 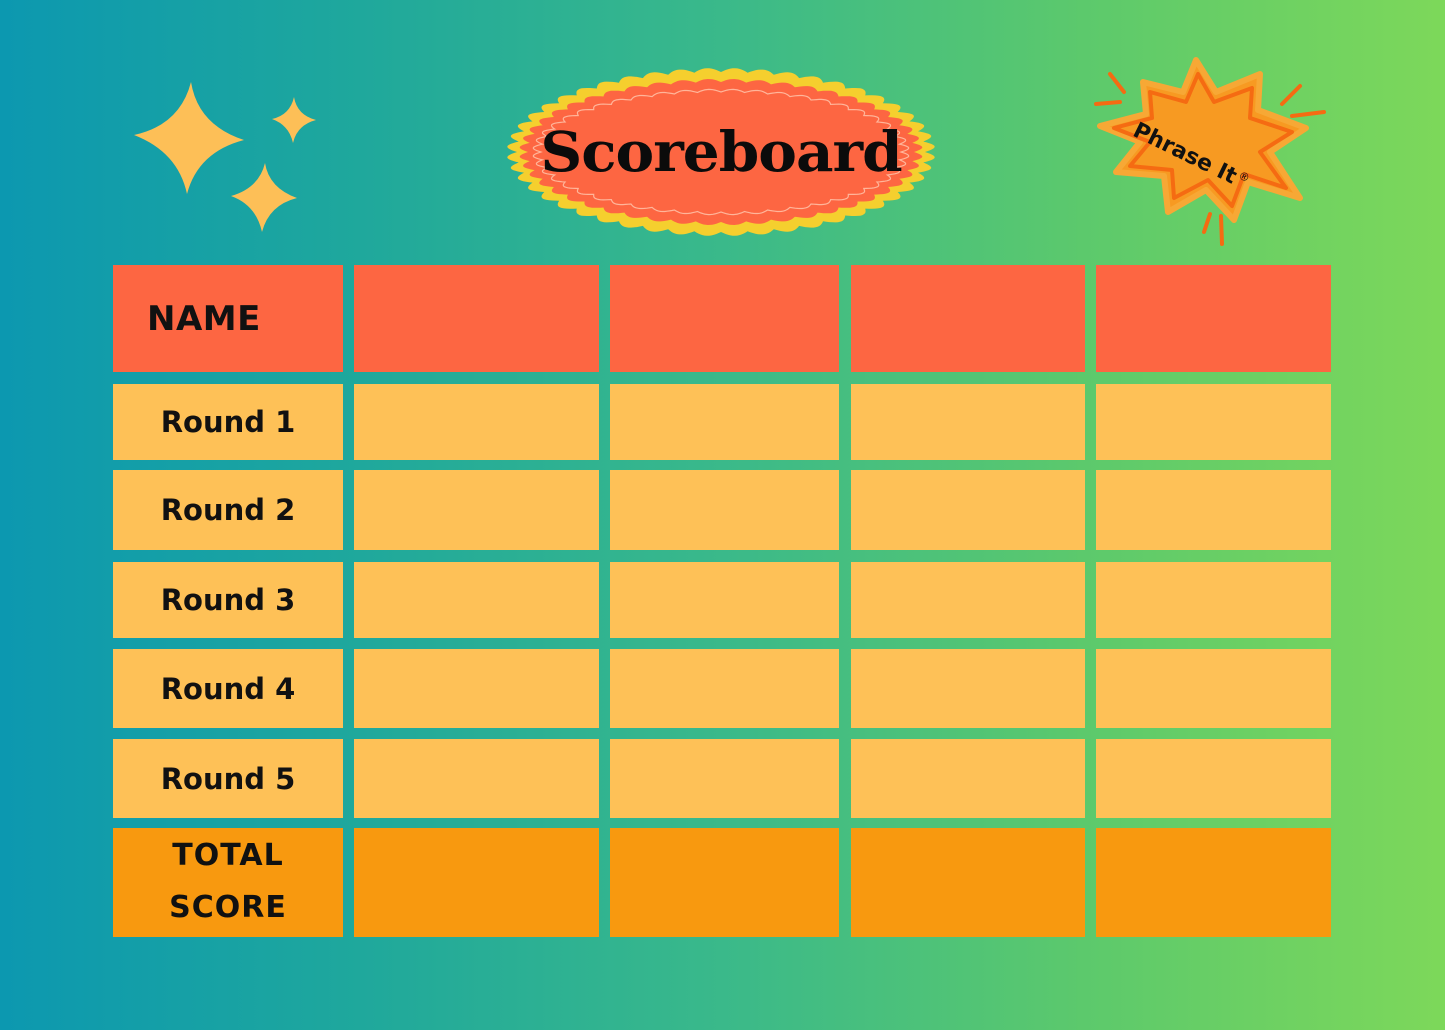 I want to click on row-label-cell-6: TOTAL SCORE, so click(x=228, y=882).